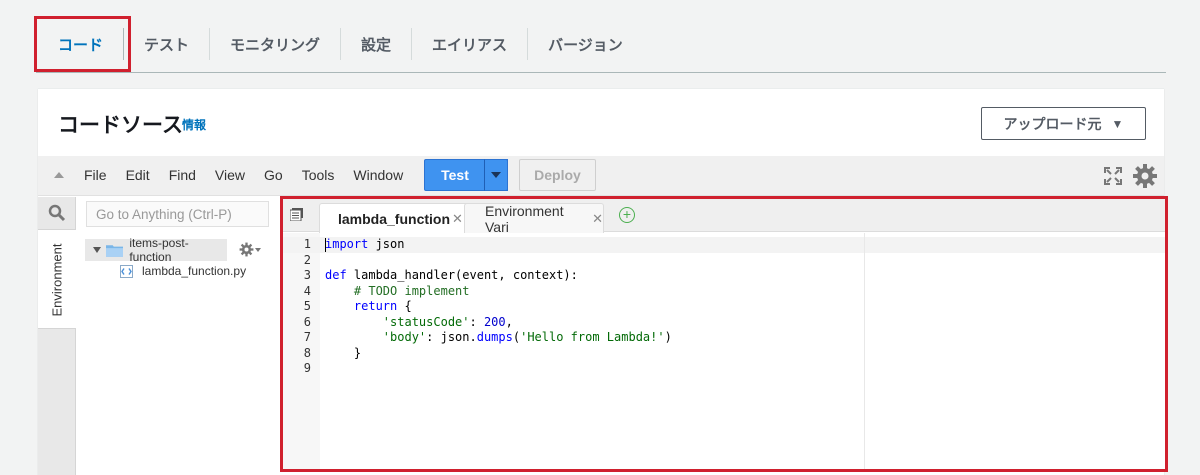 The height and width of the screenshot is (475, 1200). I want to click on line-number: 1, so click(307, 244).